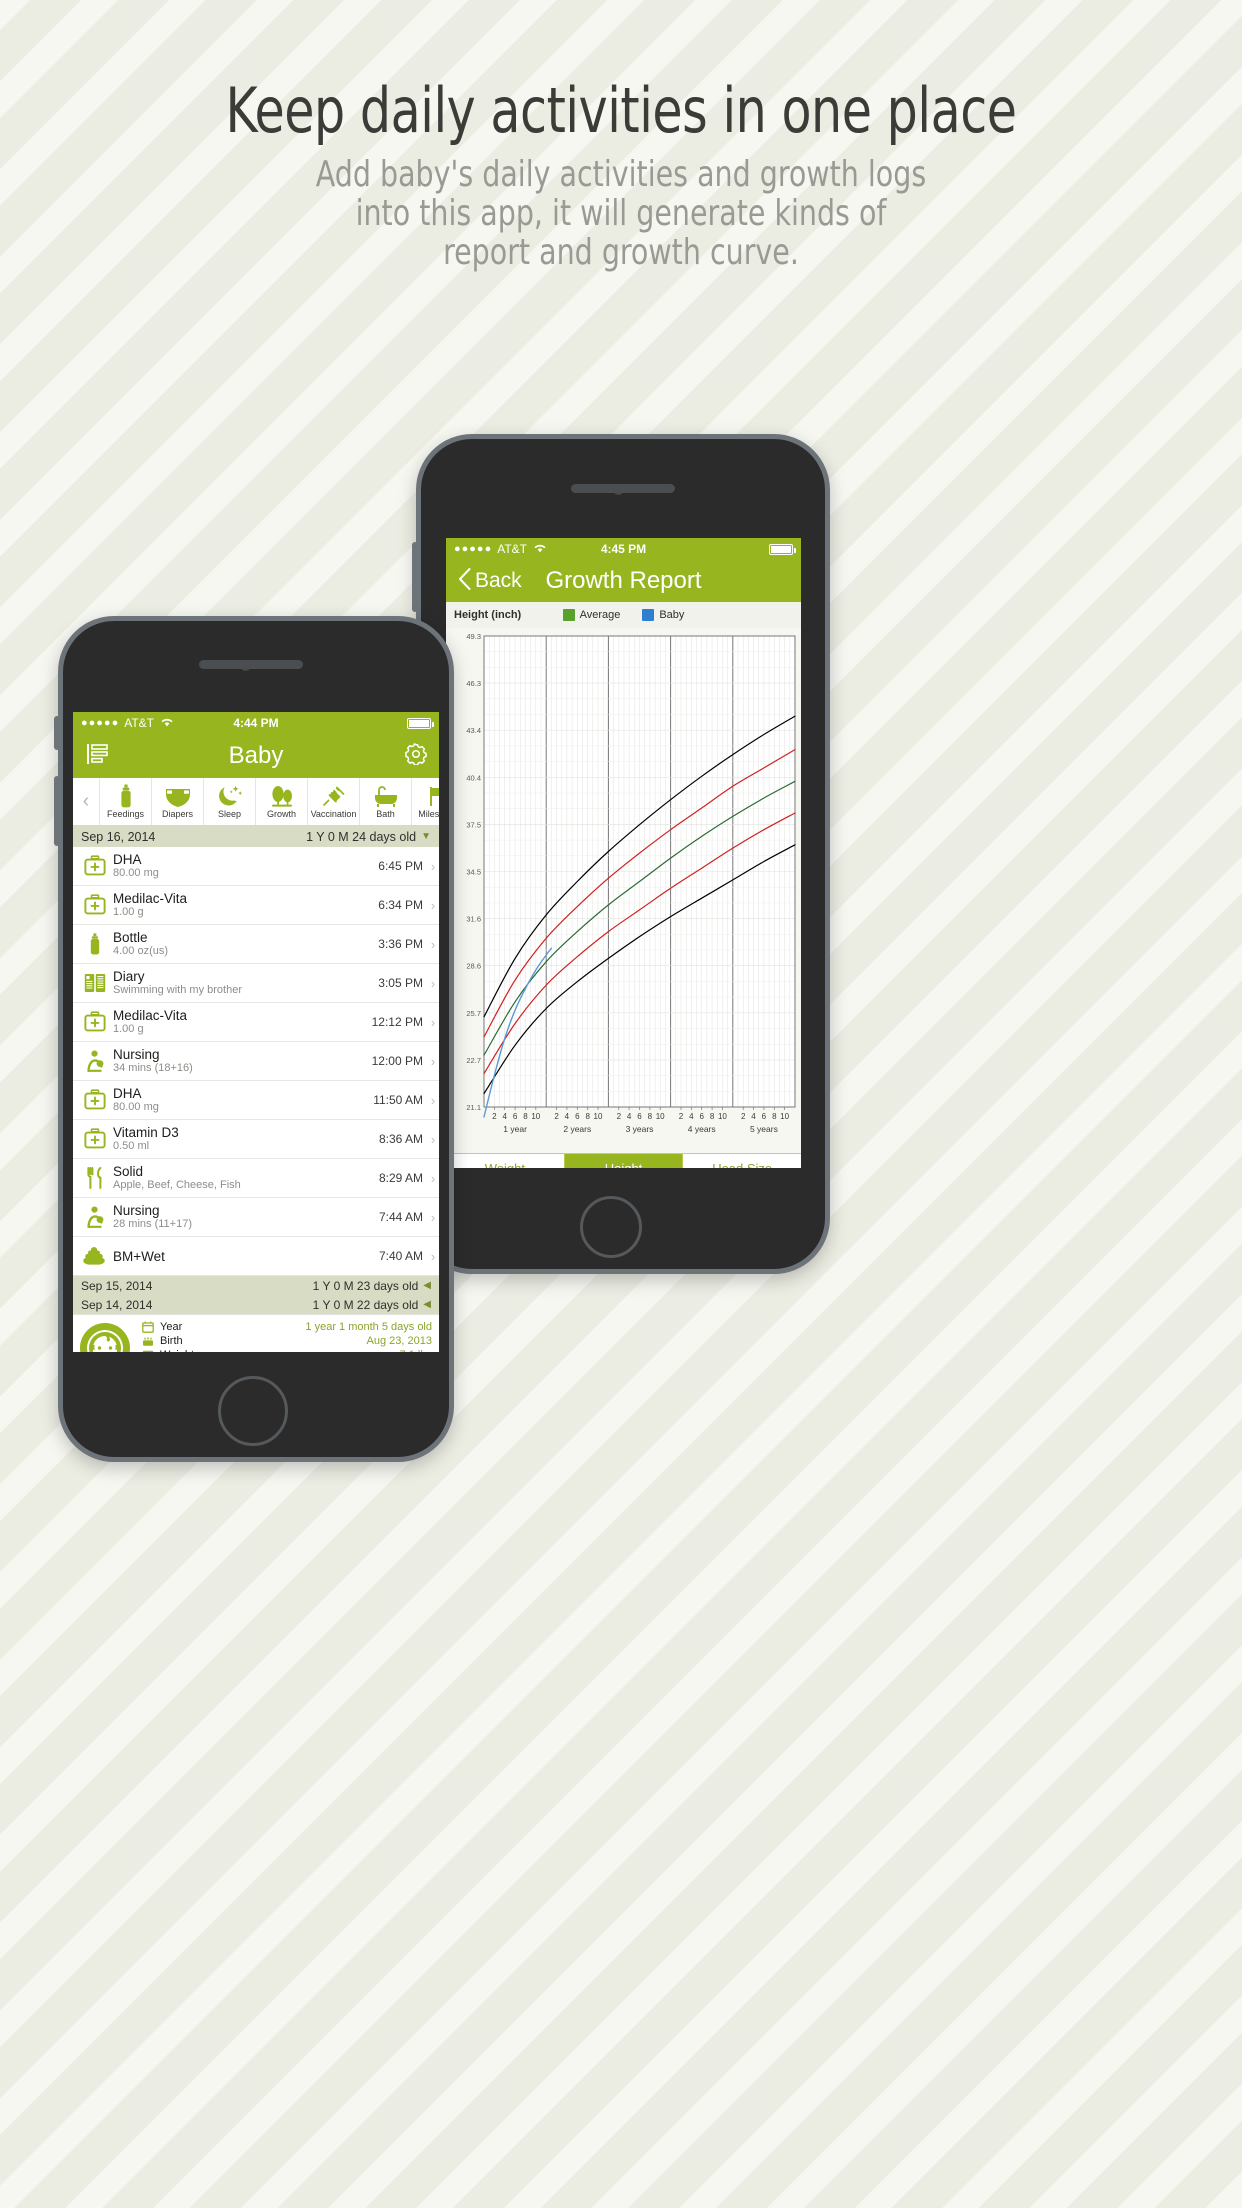  What do you see at coordinates (400, 1139) in the screenshot?
I see `activity-time: 8:36 AM` at bounding box center [400, 1139].